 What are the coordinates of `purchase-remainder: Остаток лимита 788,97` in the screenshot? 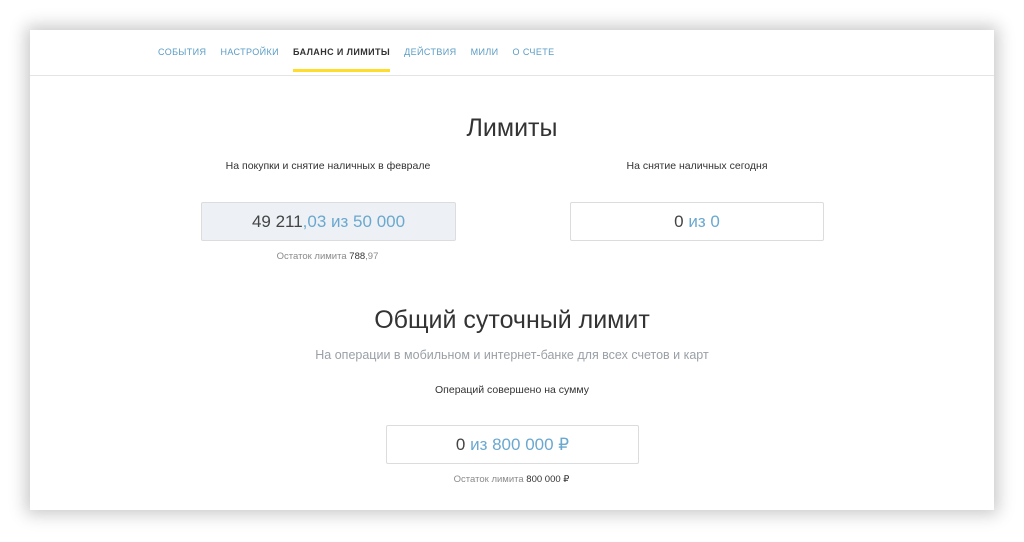 It's located at (327, 256).